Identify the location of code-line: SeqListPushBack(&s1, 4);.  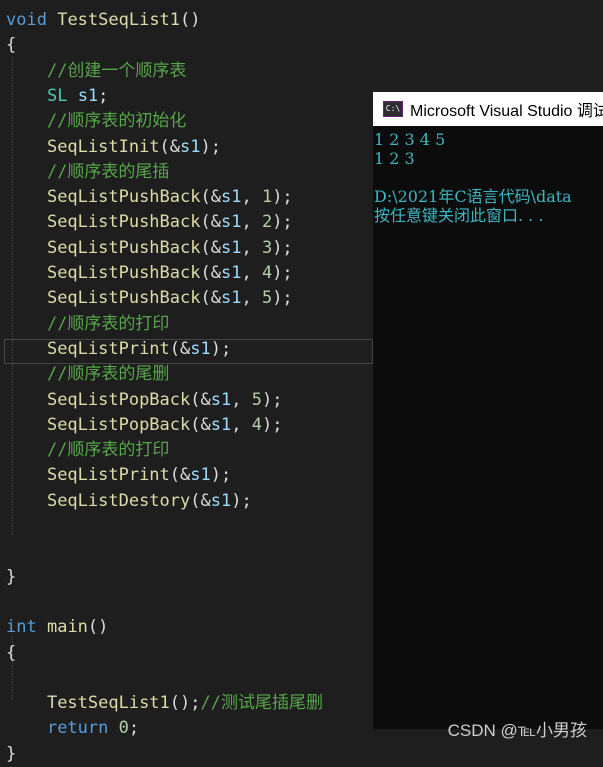
(149, 273).